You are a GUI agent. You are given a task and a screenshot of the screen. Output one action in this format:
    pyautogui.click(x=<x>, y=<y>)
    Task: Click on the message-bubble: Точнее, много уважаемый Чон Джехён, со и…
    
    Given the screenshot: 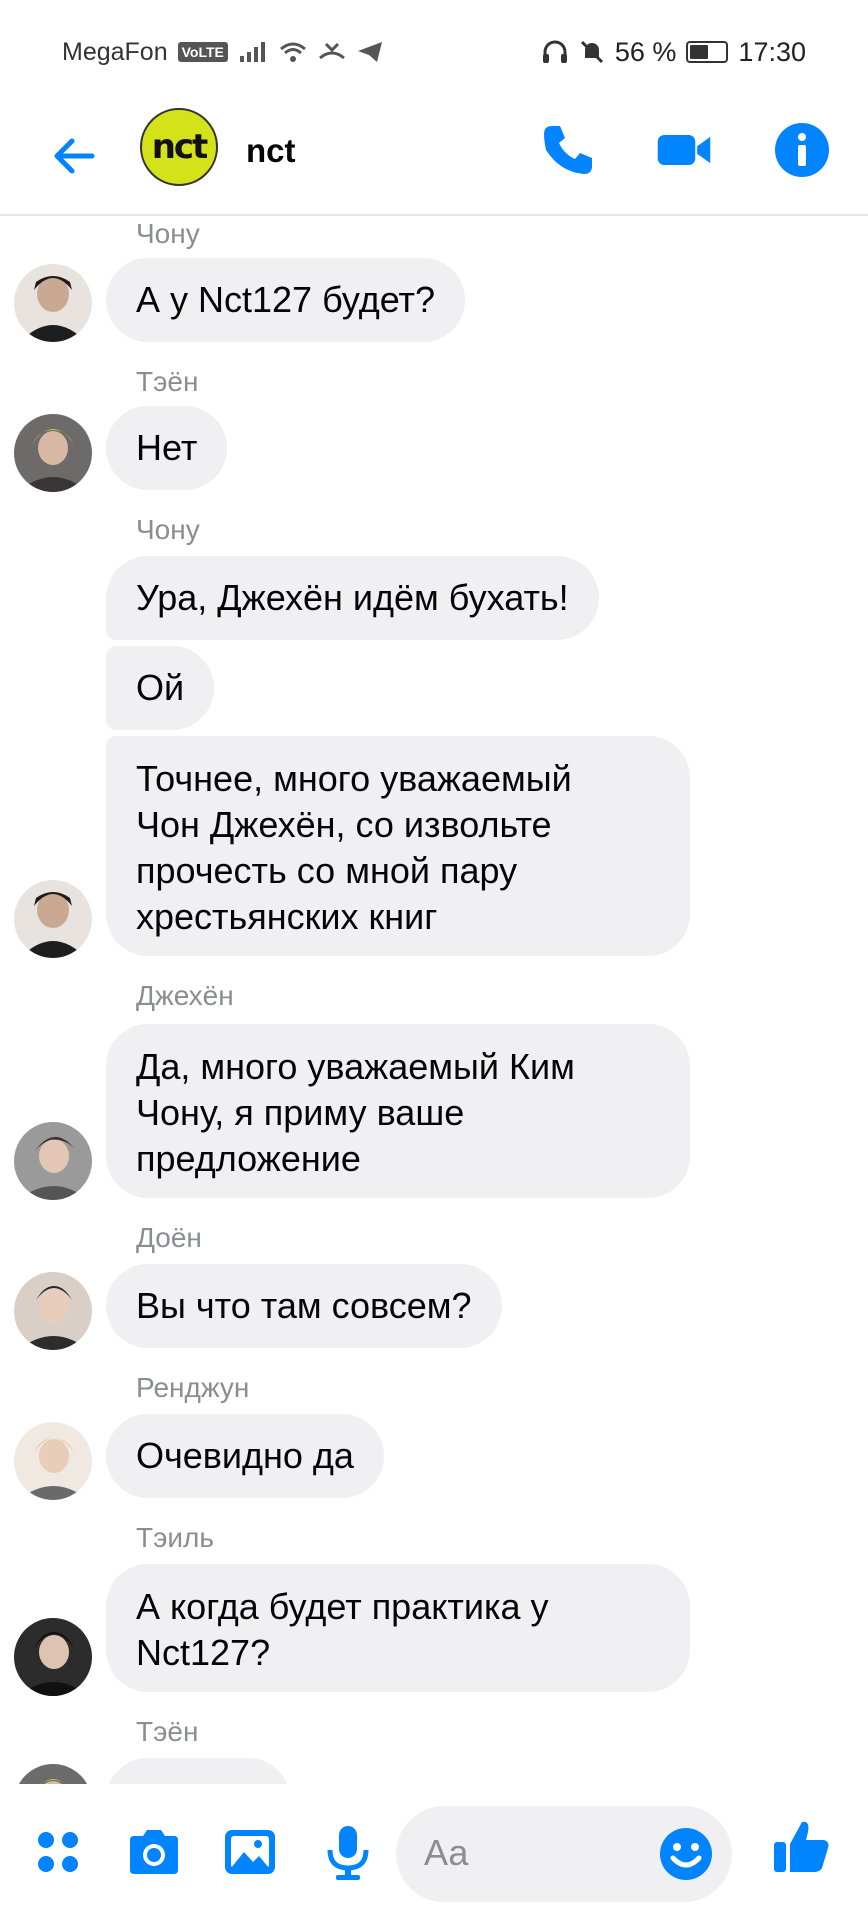 What is the action you would take?
    pyautogui.click(x=398, y=846)
    